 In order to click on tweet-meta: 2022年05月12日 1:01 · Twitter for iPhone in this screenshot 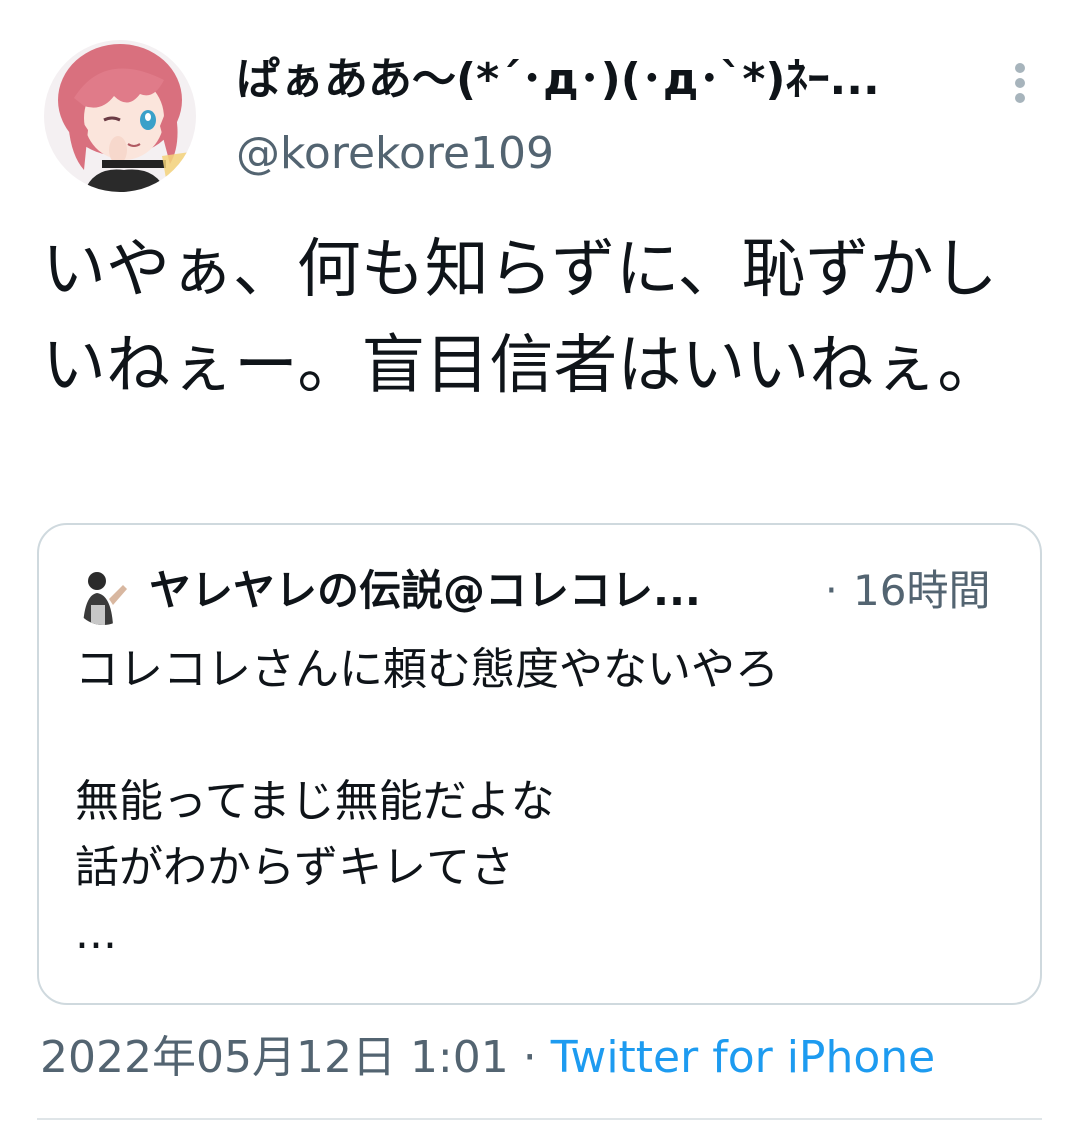, I will do `click(487, 1058)`.